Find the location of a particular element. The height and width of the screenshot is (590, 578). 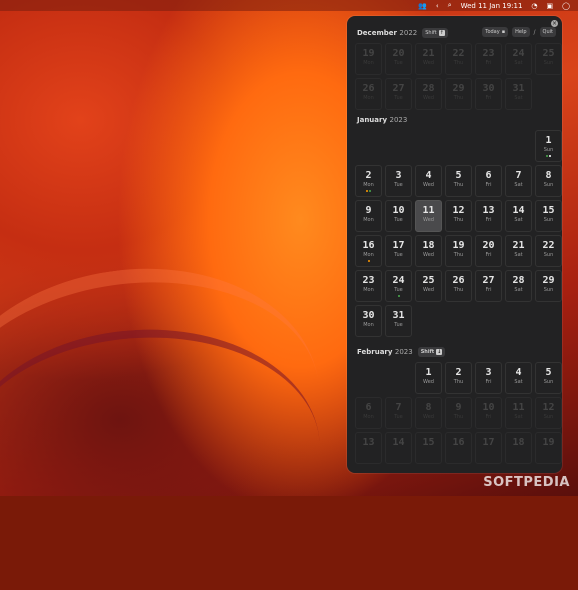

day-cell: 30 Mon is located at coordinates (368, 321).